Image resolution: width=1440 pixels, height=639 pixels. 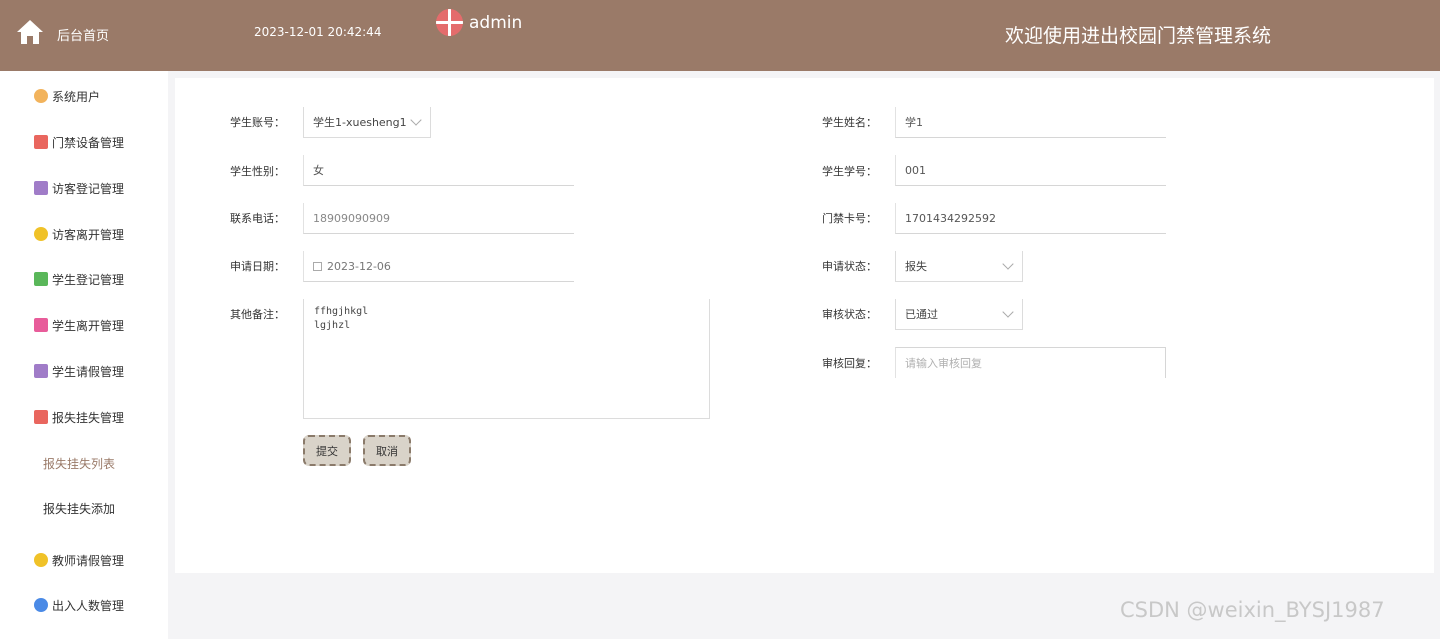 What do you see at coordinates (83, 34) in the screenshot?
I see `home-link: 后台首页` at bounding box center [83, 34].